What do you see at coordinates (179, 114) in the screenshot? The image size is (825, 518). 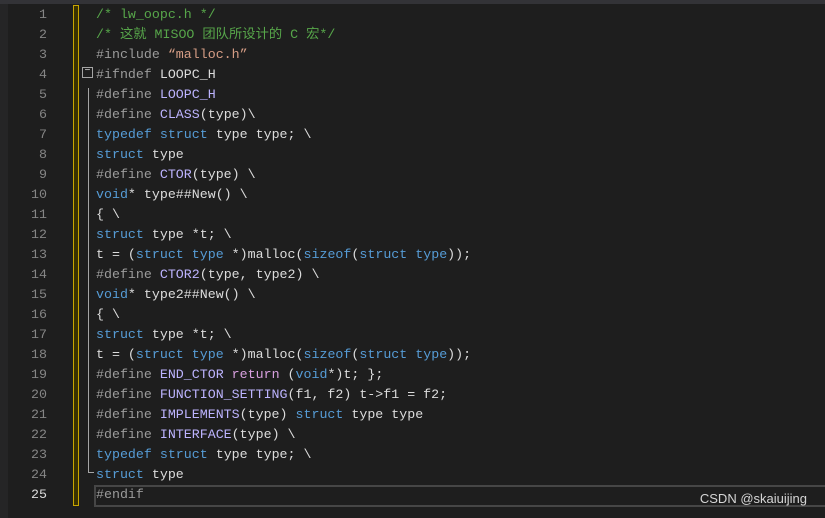 I see `macro-token: CLASS` at bounding box center [179, 114].